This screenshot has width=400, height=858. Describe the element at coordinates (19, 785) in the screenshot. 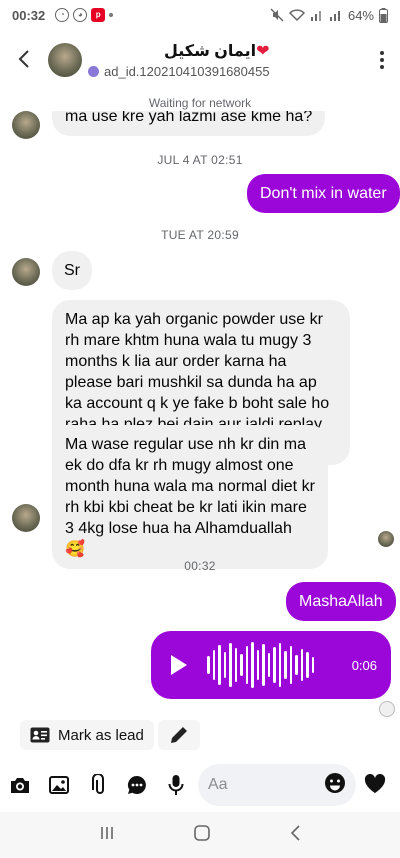

I see `camera-icon` at that location.